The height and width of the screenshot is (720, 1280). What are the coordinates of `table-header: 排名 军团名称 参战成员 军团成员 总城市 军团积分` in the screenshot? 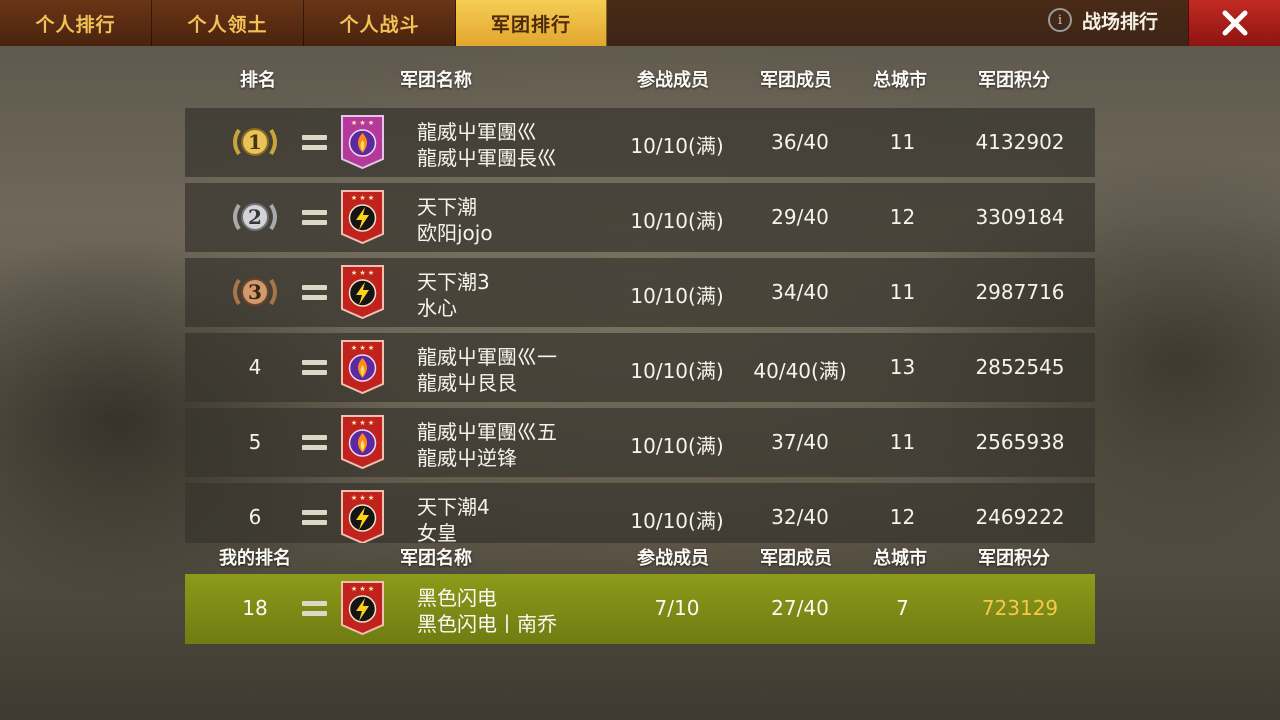 It's located at (640, 77).